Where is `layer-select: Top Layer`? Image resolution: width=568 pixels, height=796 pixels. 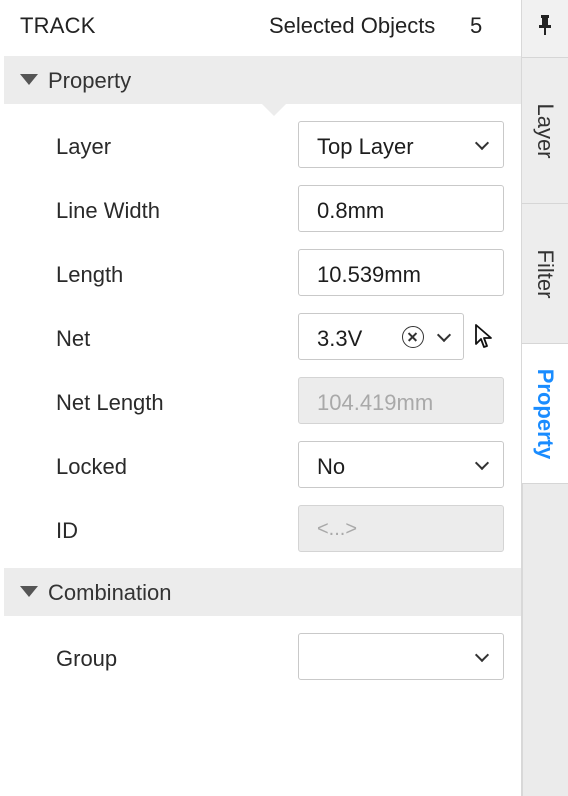
layer-select: Top Layer is located at coordinates (401, 144).